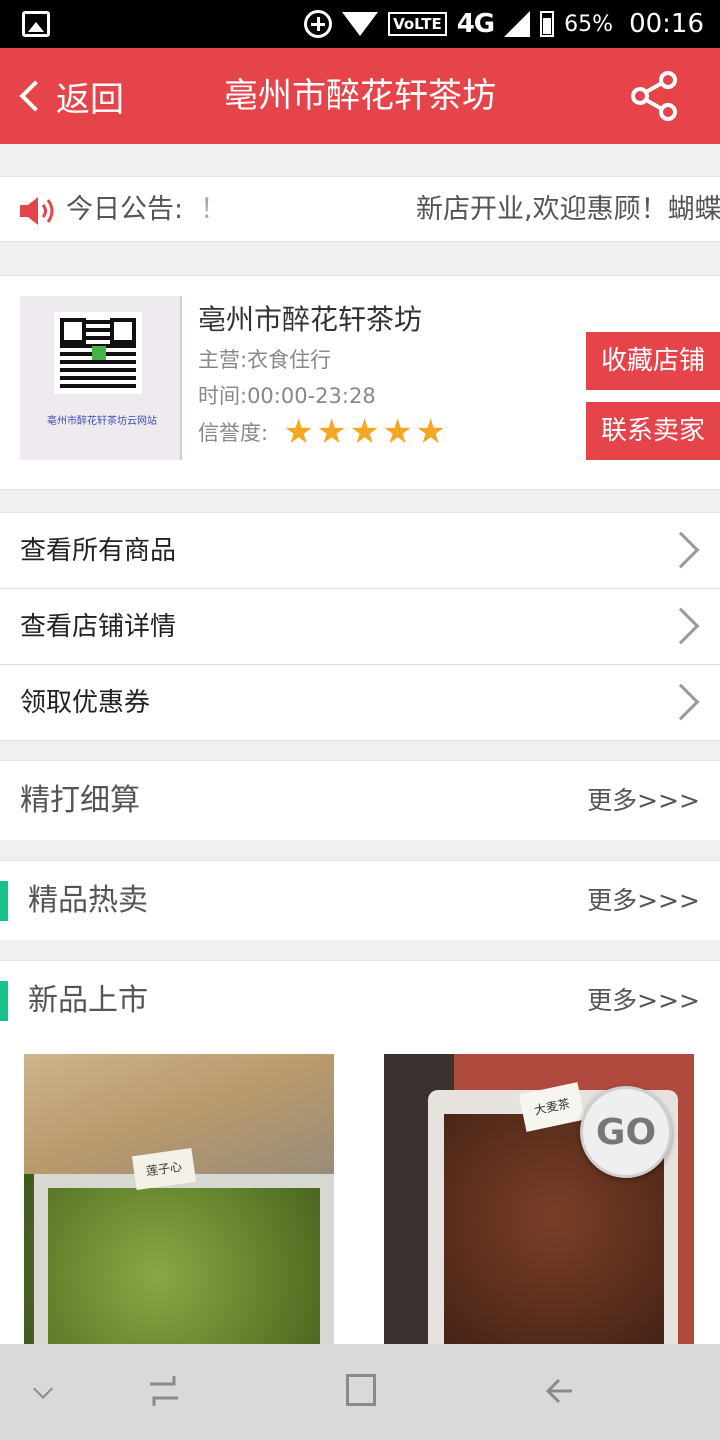 The image size is (720, 1440). Describe the element at coordinates (626, 1132) in the screenshot. I see `go-floating-button: GO` at that location.